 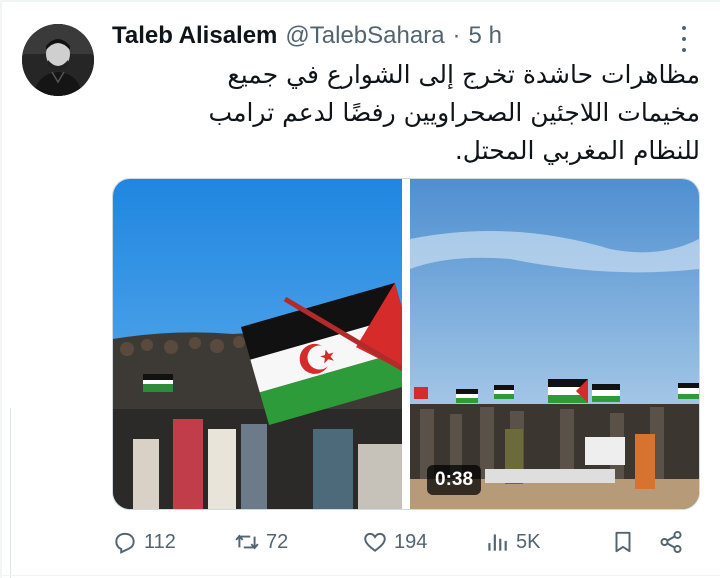 I want to click on like-button: 194, so click(x=394, y=542).